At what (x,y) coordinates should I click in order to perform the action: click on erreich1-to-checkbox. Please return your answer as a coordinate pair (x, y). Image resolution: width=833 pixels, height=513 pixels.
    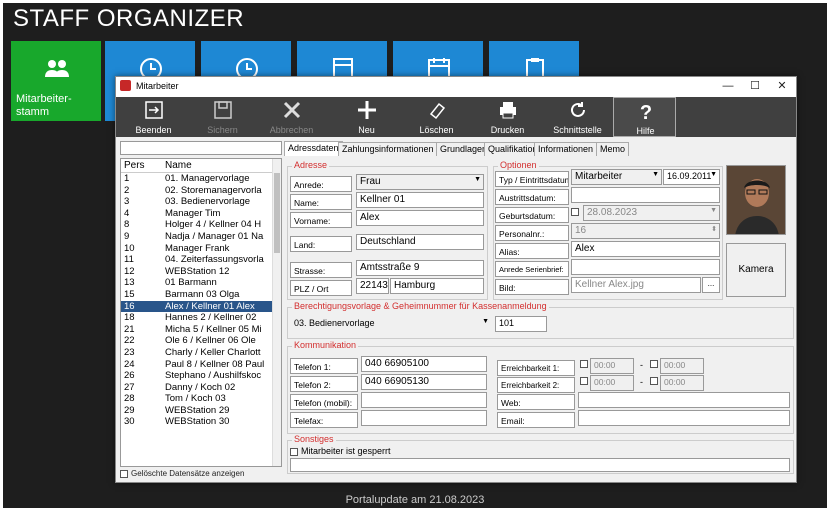
    Looking at the image, I should click on (654, 364).